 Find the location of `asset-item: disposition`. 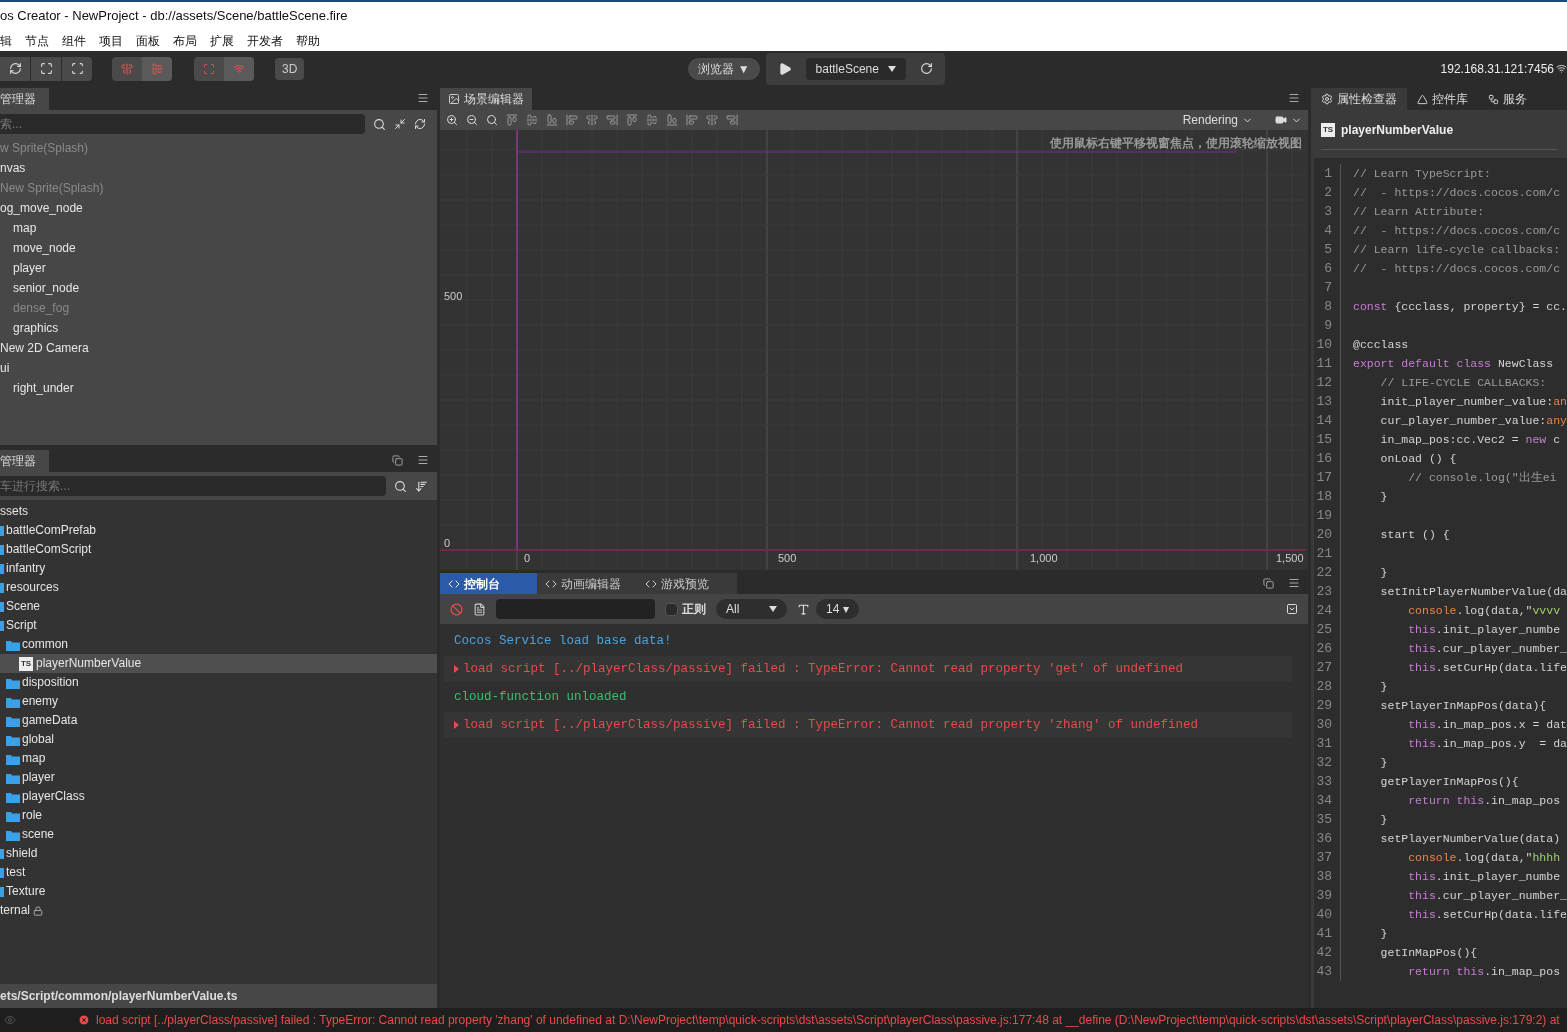

asset-item: disposition is located at coordinates (218, 682).